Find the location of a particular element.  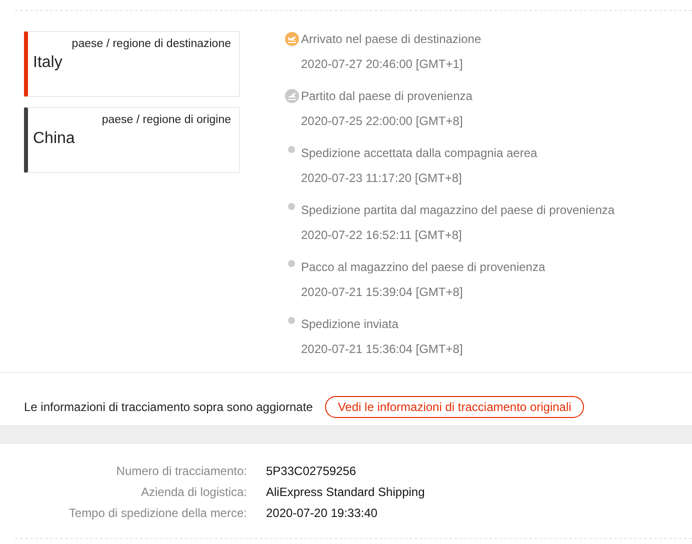

event-time: 2020-07-25 22:00:00 [GMT+8] is located at coordinates (382, 121).